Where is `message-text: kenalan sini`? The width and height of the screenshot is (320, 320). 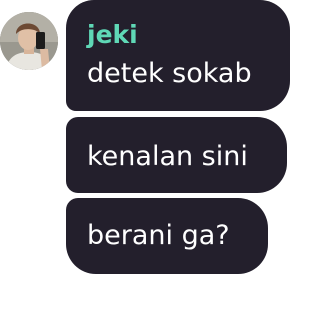 message-text: kenalan sini is located at coordinates (167, 156).